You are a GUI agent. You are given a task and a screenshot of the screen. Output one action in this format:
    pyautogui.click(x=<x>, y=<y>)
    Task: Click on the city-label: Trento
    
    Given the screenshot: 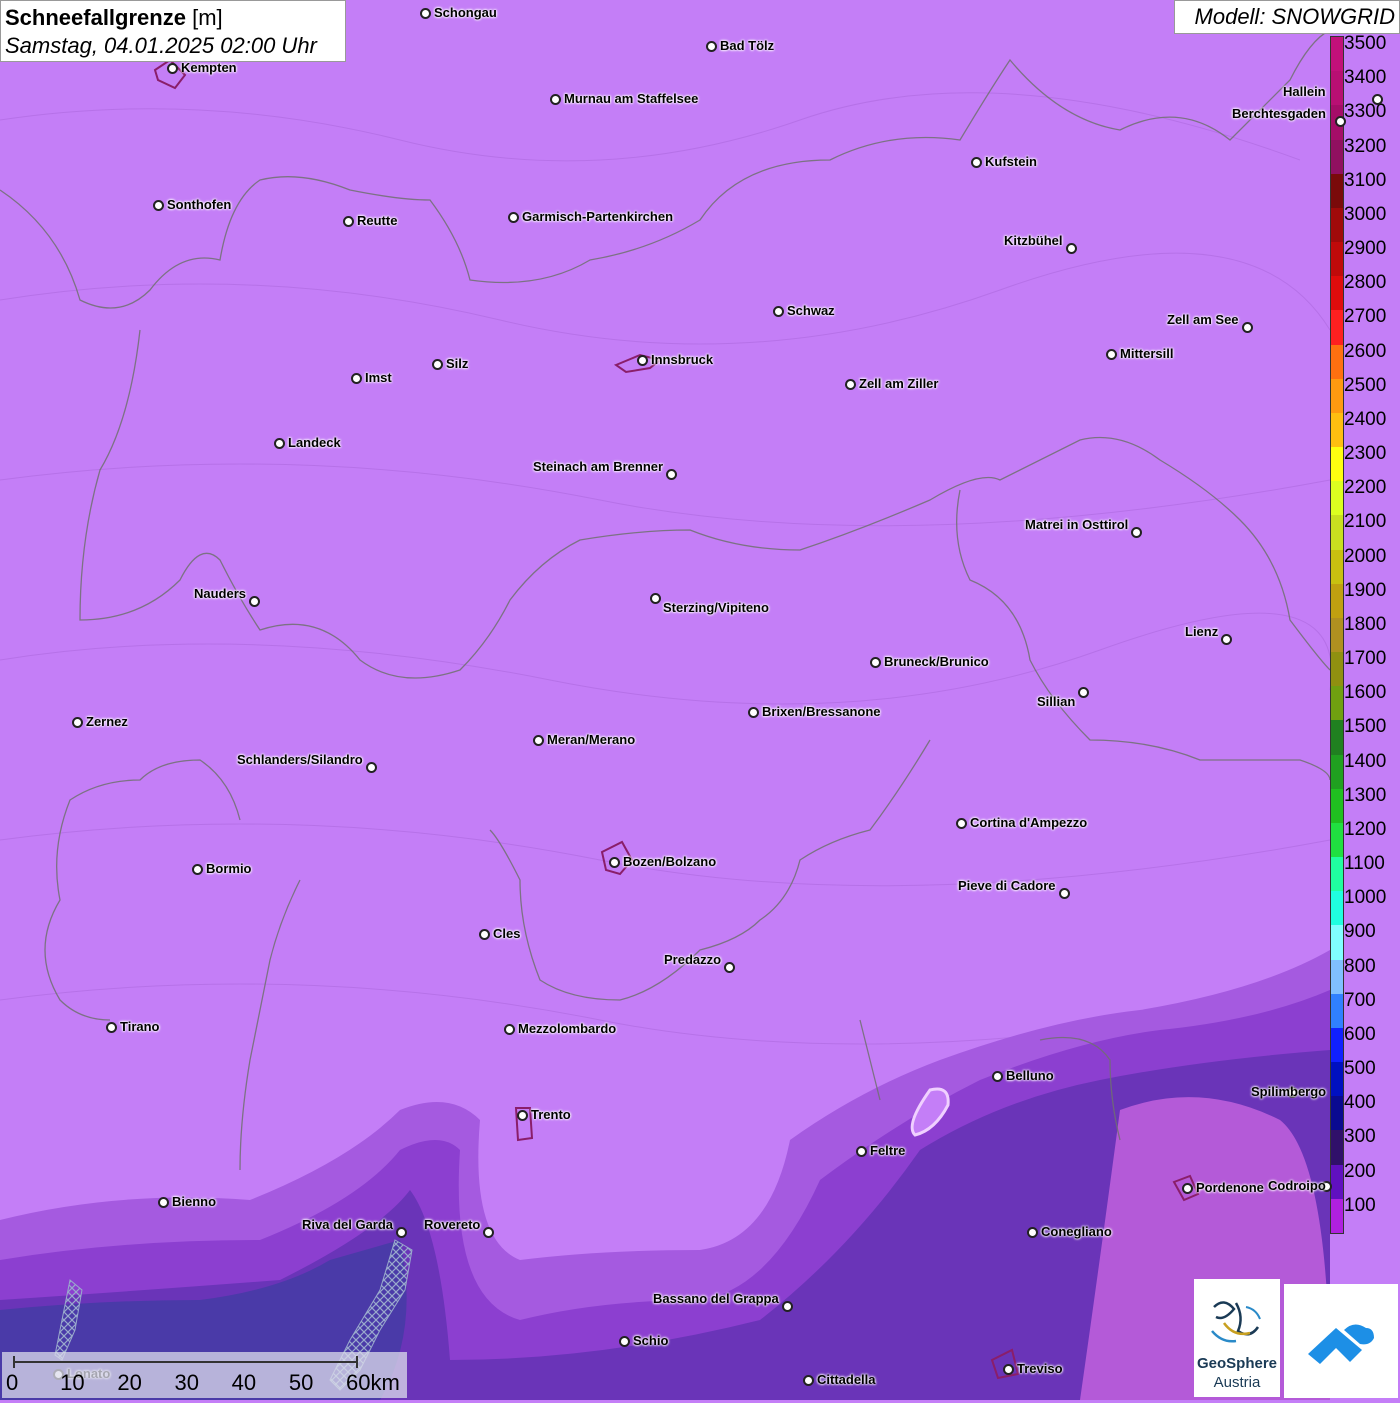 What is the action you would take?
    pyautogui.click(x=551, y=1114)
    